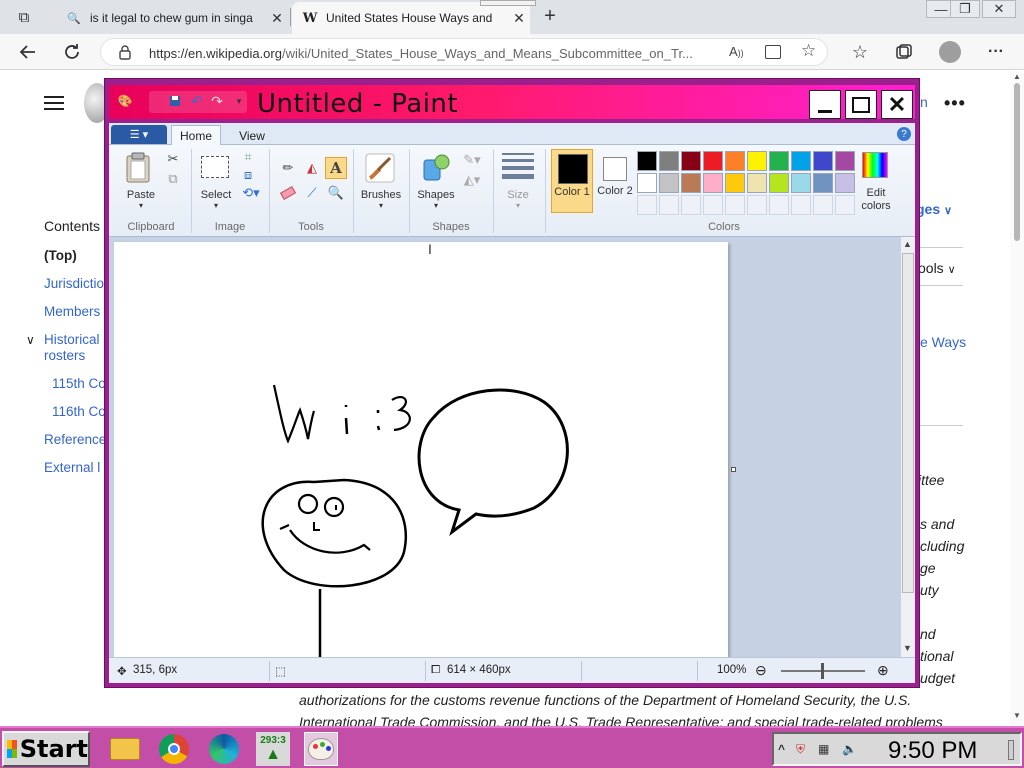 This screenshot has height=768, width=1024. I want to click on scroll-up-icon: ▲, so click(1017, 76).